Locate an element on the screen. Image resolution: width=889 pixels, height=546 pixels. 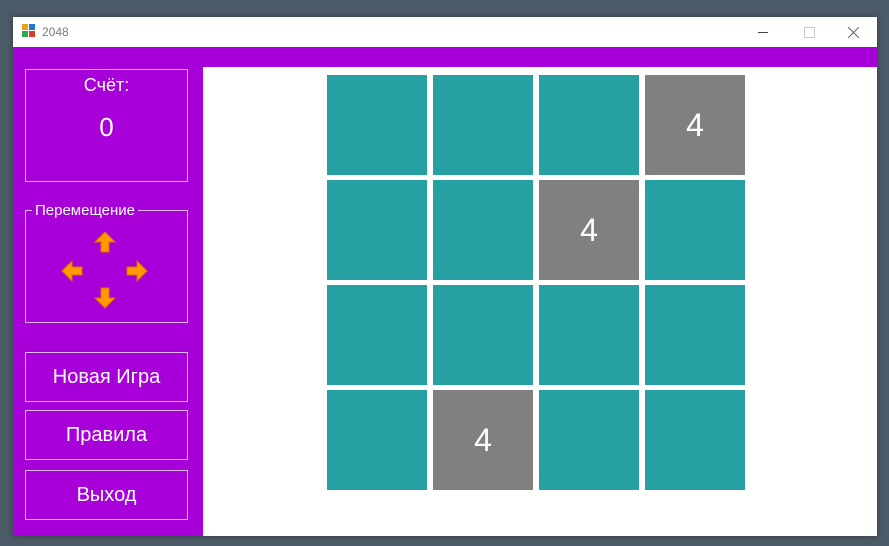
arrow-right-icon is located at coordinates (137, 271).